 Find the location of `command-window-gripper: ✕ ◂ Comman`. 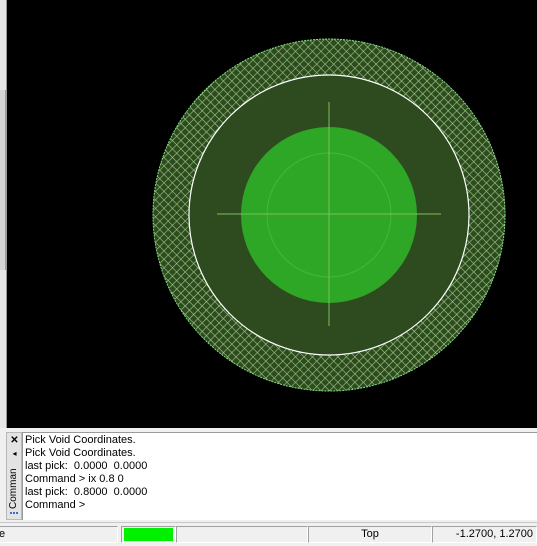

command-window-gripper: ✕ ◂ Comman is located at coordinates (14, 476).